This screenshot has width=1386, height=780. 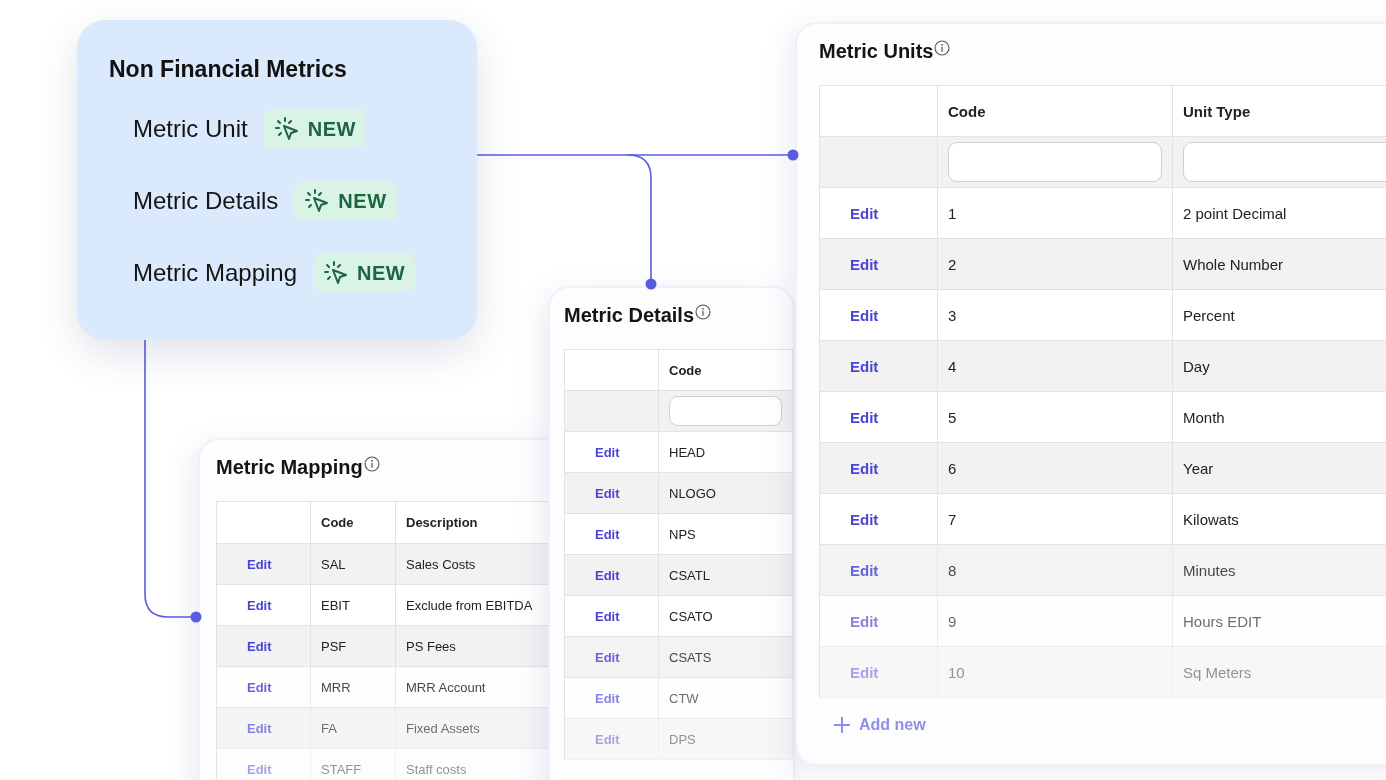 I want to click on card-title: Metric Units, so click(x=876, y=51).